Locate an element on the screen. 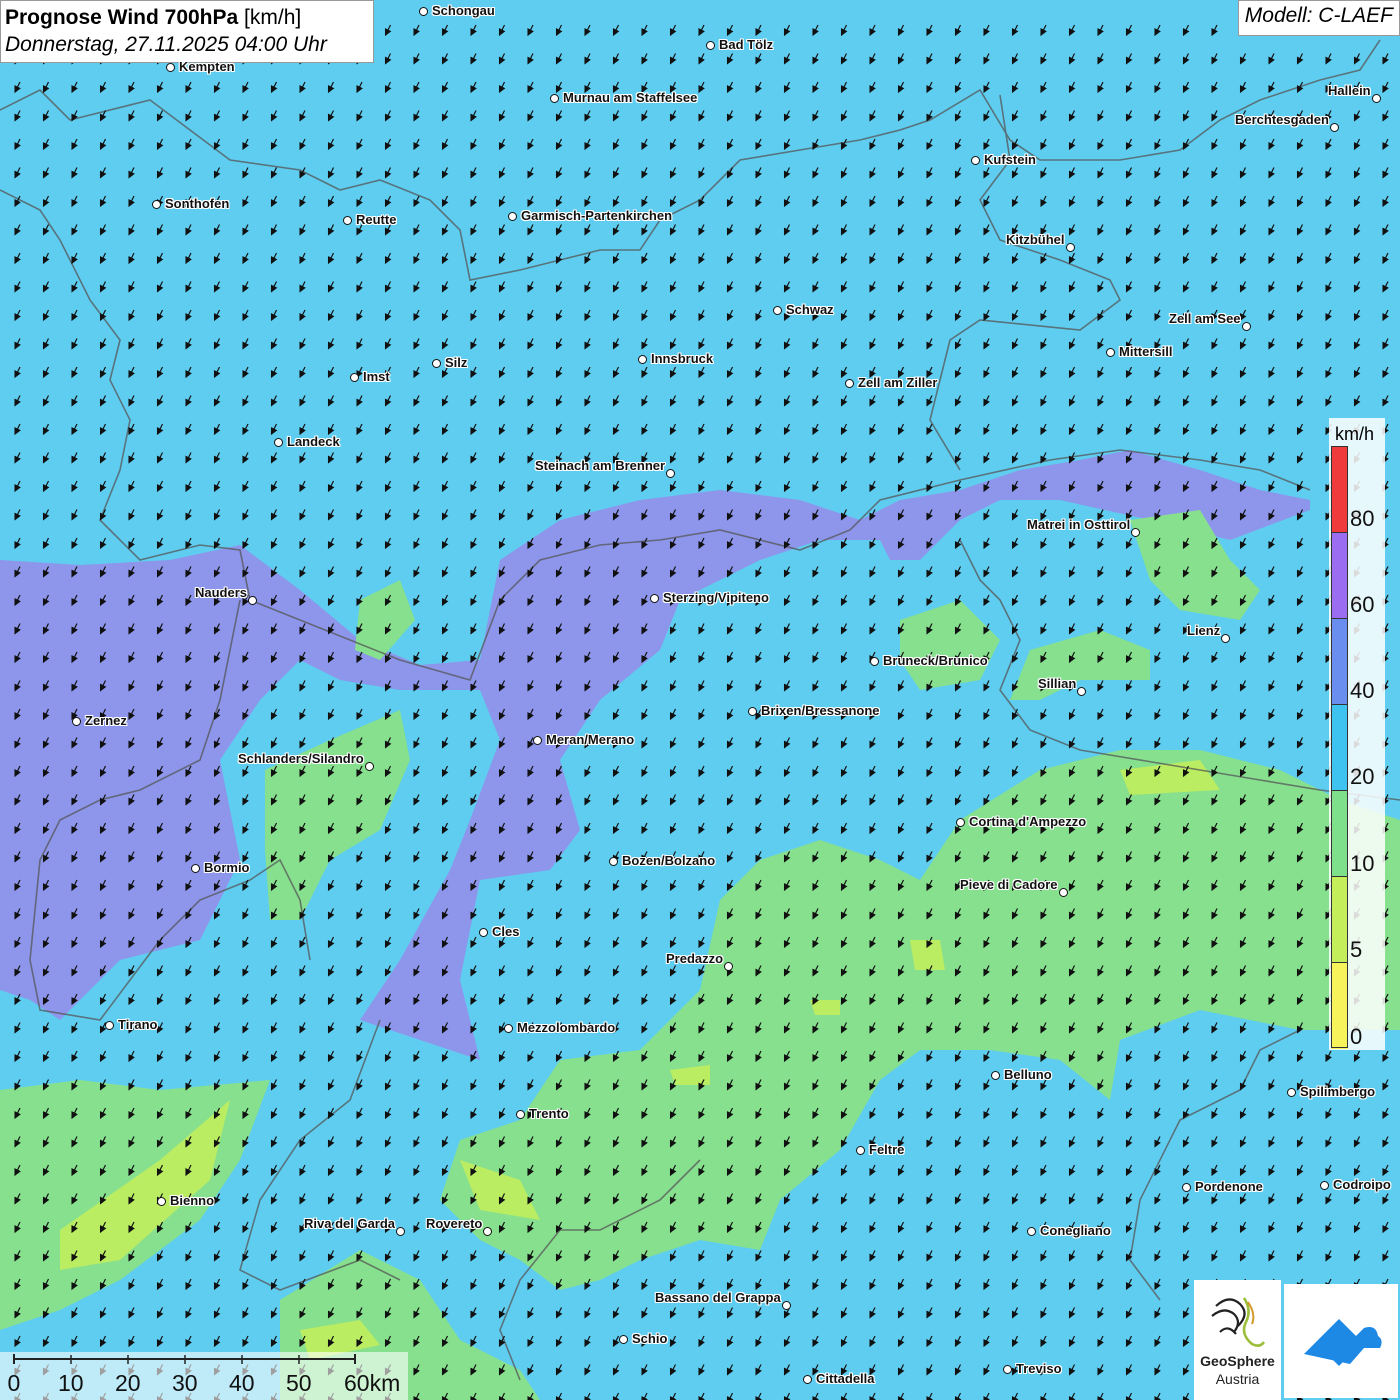  city-label: Lienz is located at coordinates (1204, 630).